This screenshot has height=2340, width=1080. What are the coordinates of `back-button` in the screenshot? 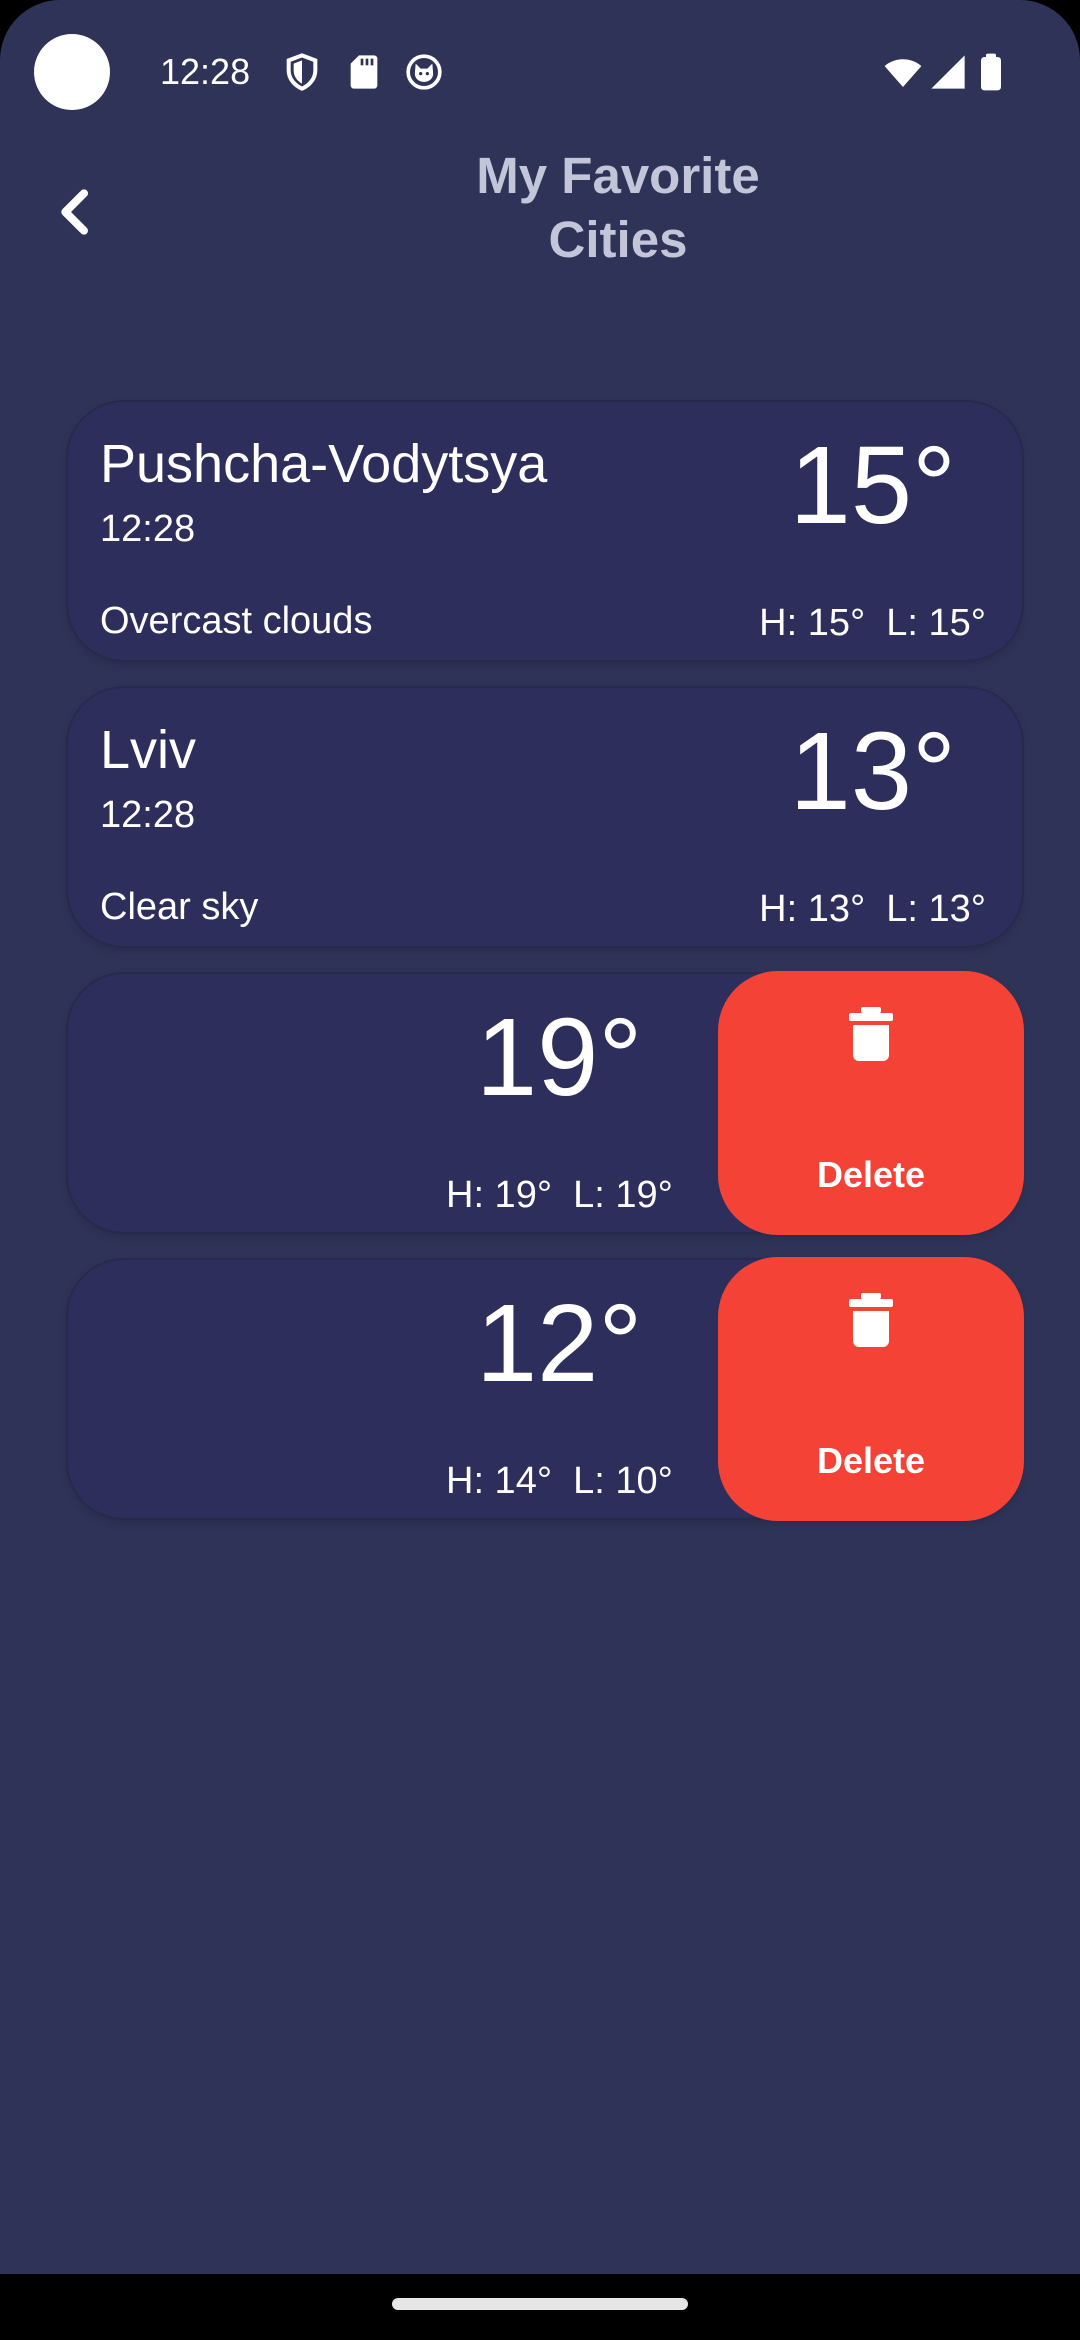 It's located at (76, 212).